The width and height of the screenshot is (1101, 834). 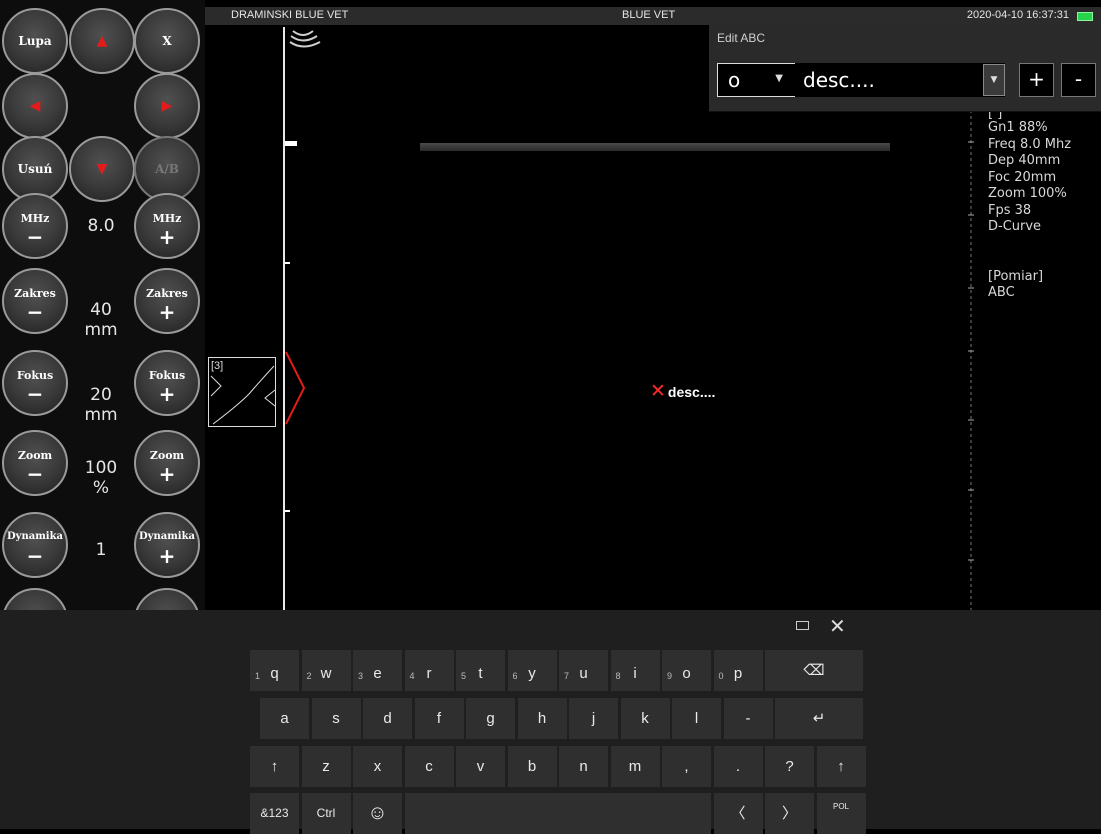 I want to click on info-header: [ ], so click(x=995, y=116).